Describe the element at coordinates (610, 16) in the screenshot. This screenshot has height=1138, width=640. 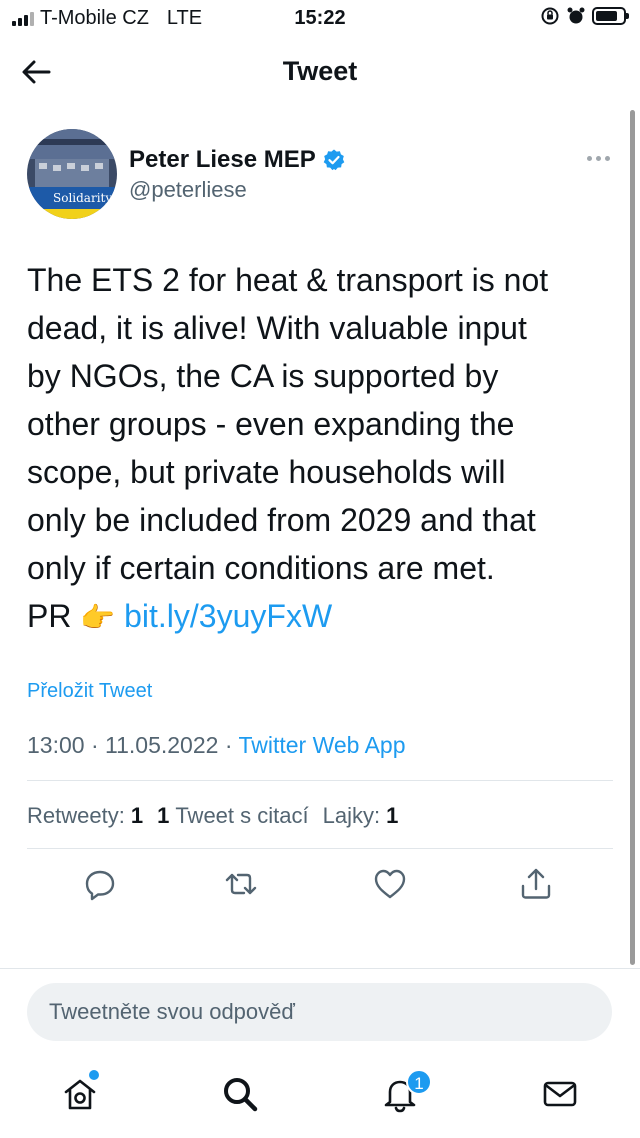
I see `battery-icon` at that location.